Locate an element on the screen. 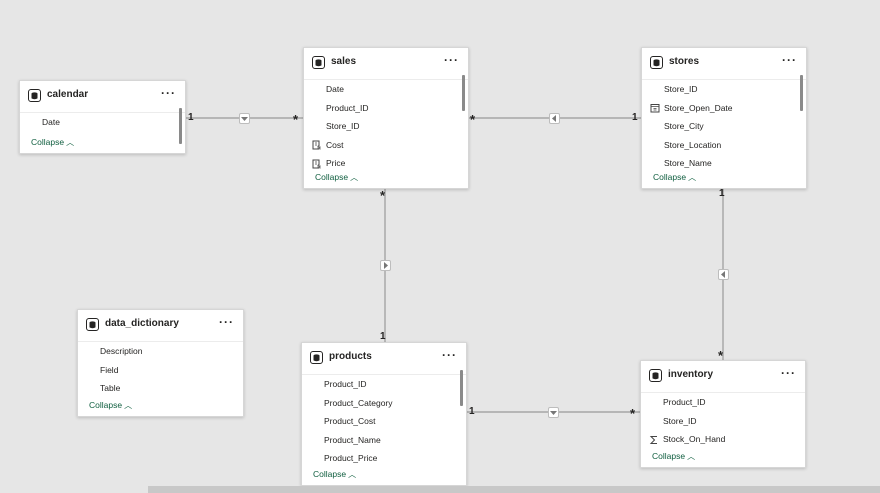 Image resolution: width=880 pixels, height=493 pixels. field-list: Date Product_ID Store_IDfx Cost fx Price is located at coordinates (386, 126).